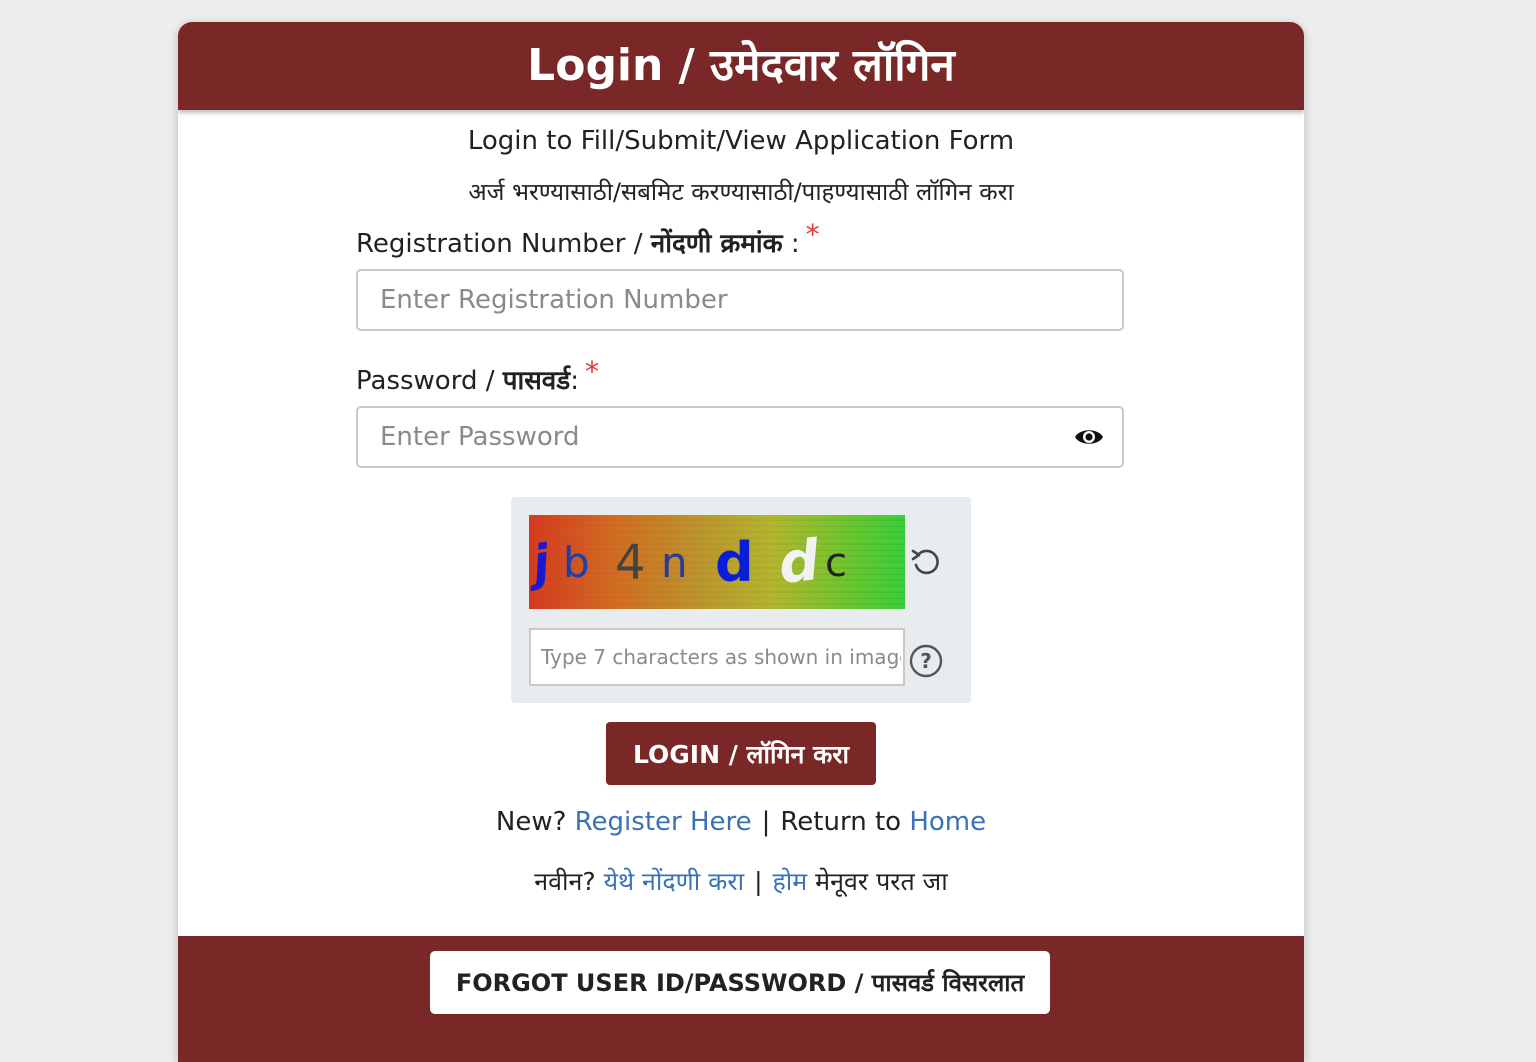  I want to click on question-circle-icon: ?, so click(926, 661).